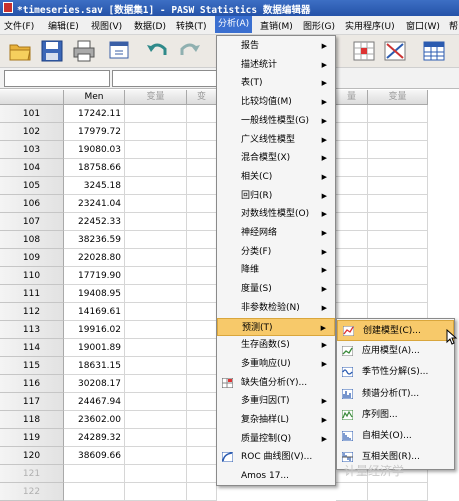 The height and width of the screenshot is (501, 459). What do you see at coordinates (32, 204) in the screenshot?
I see `row-header: 106` at bounding box center [32, 204].